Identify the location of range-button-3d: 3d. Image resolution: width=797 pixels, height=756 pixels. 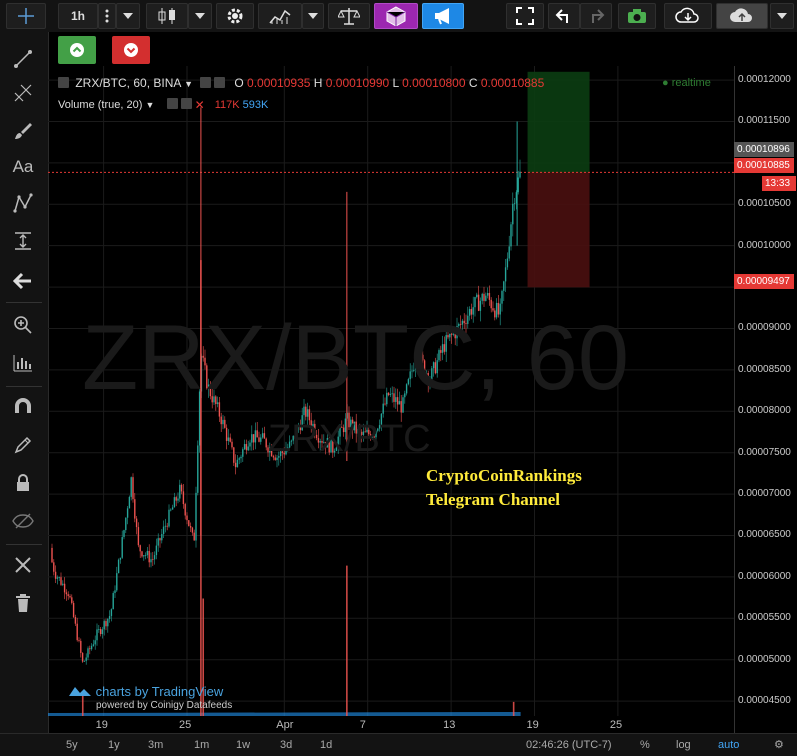
(286, 745).